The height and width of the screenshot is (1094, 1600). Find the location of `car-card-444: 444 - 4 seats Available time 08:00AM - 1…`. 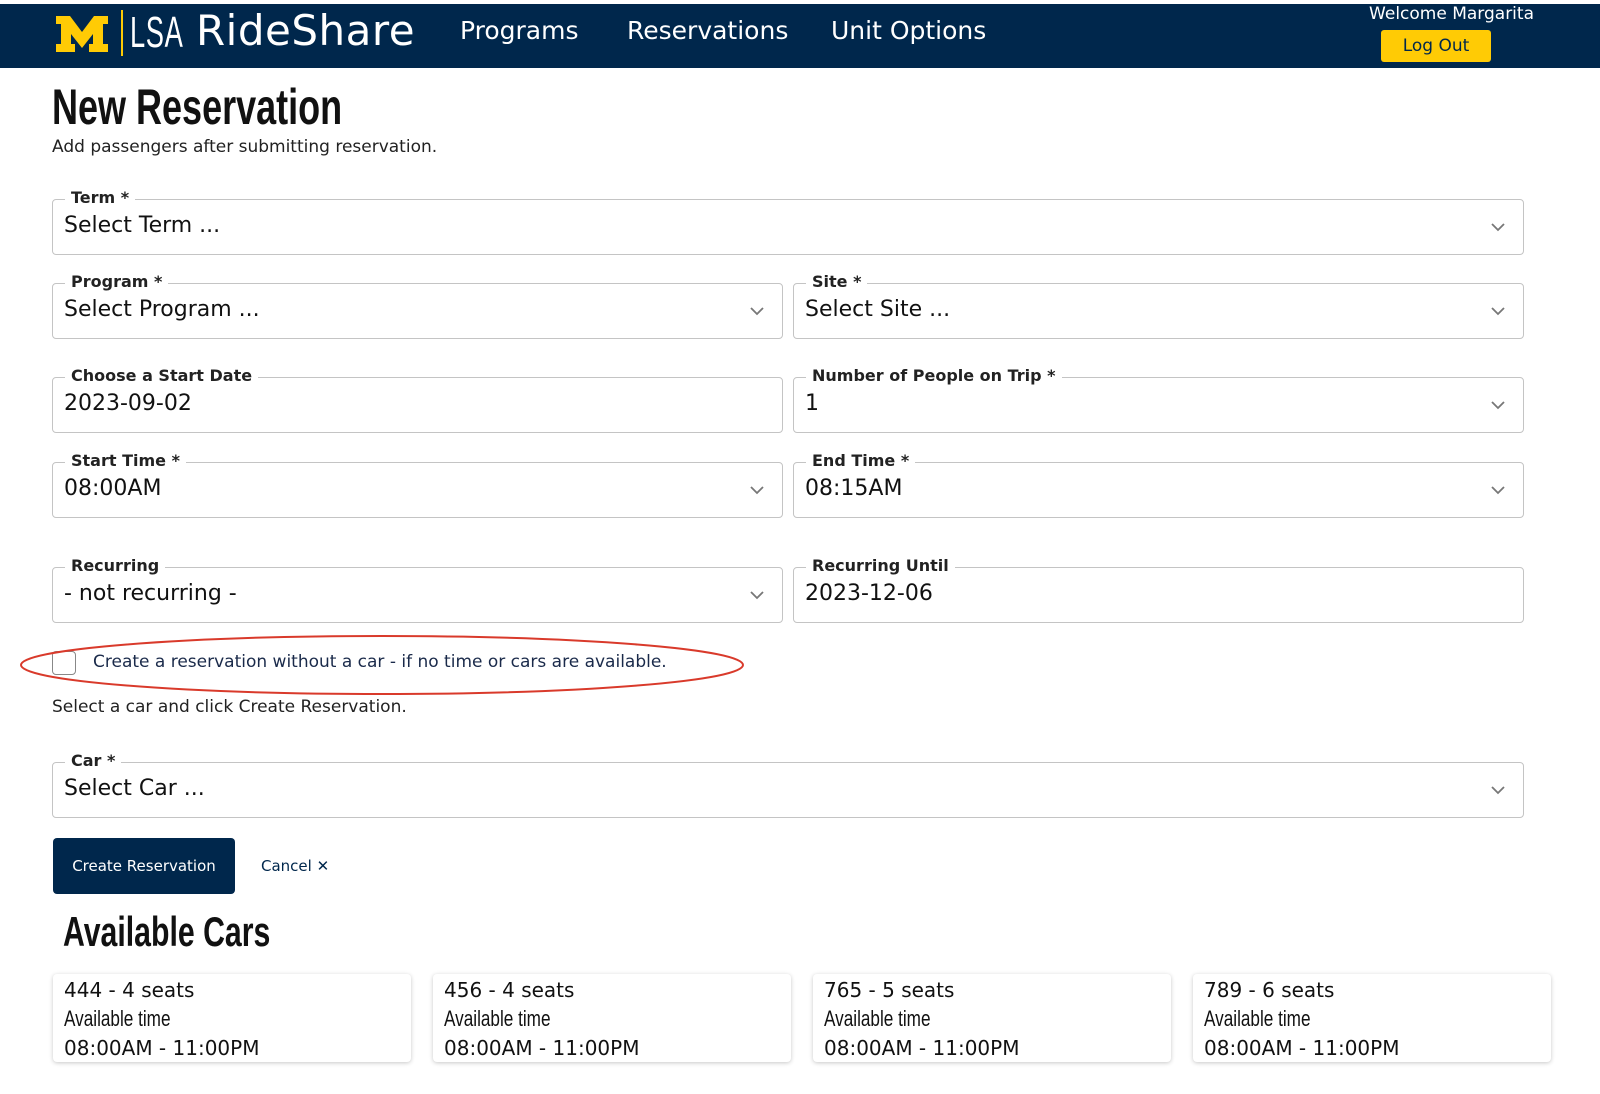

car-card-444: 444 - 4 seats Available time 08:00AM - 1… is located at coordinates (232, 1018).